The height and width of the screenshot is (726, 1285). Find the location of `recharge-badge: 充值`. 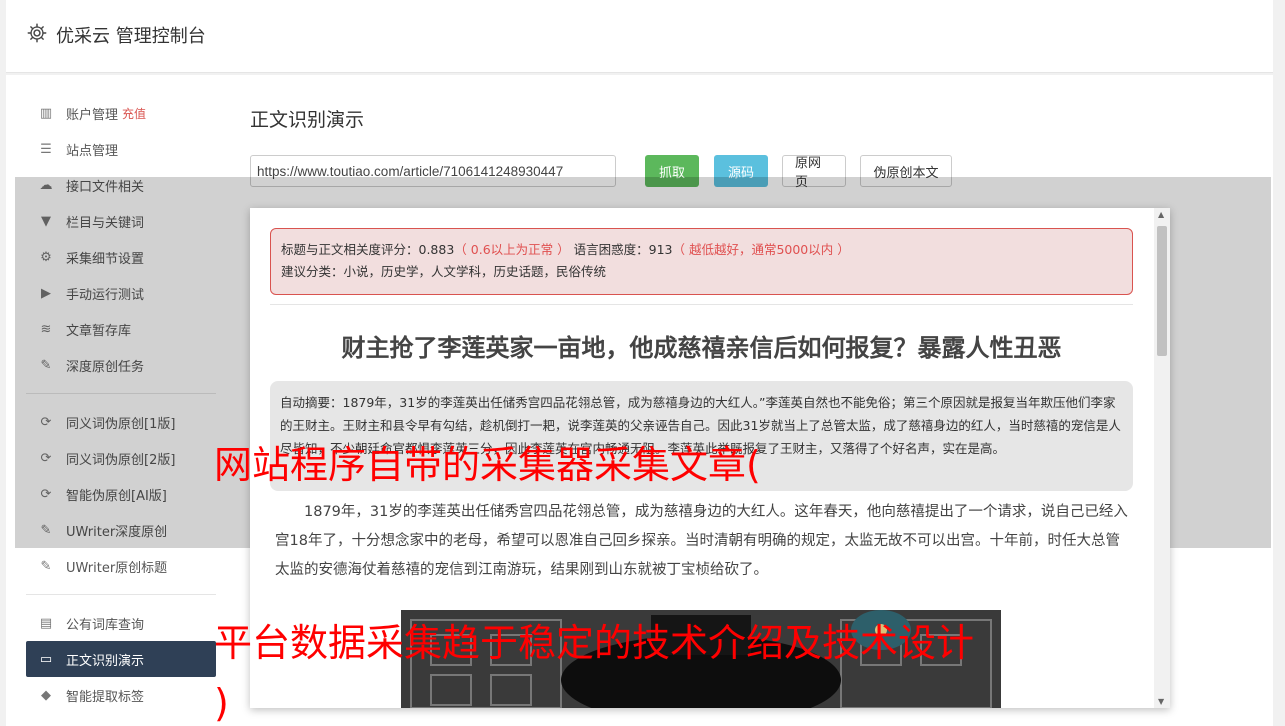

recharge-badge: 充值 is located at coordinates (134, 113).